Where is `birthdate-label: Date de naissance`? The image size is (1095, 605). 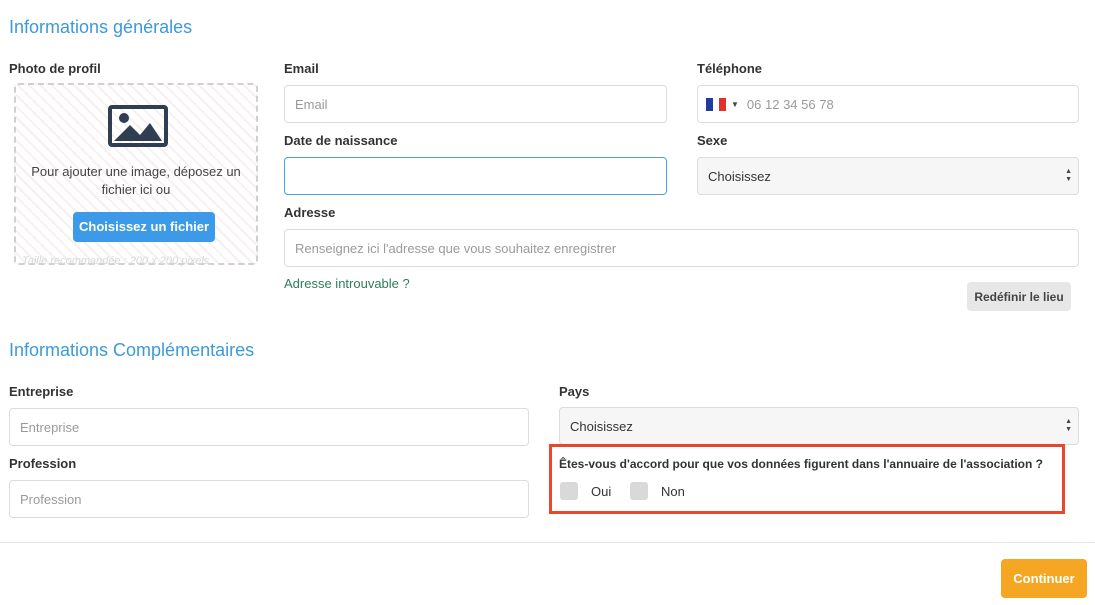
birthdate-label: Date de naissance is located at coordinates (341, 140).